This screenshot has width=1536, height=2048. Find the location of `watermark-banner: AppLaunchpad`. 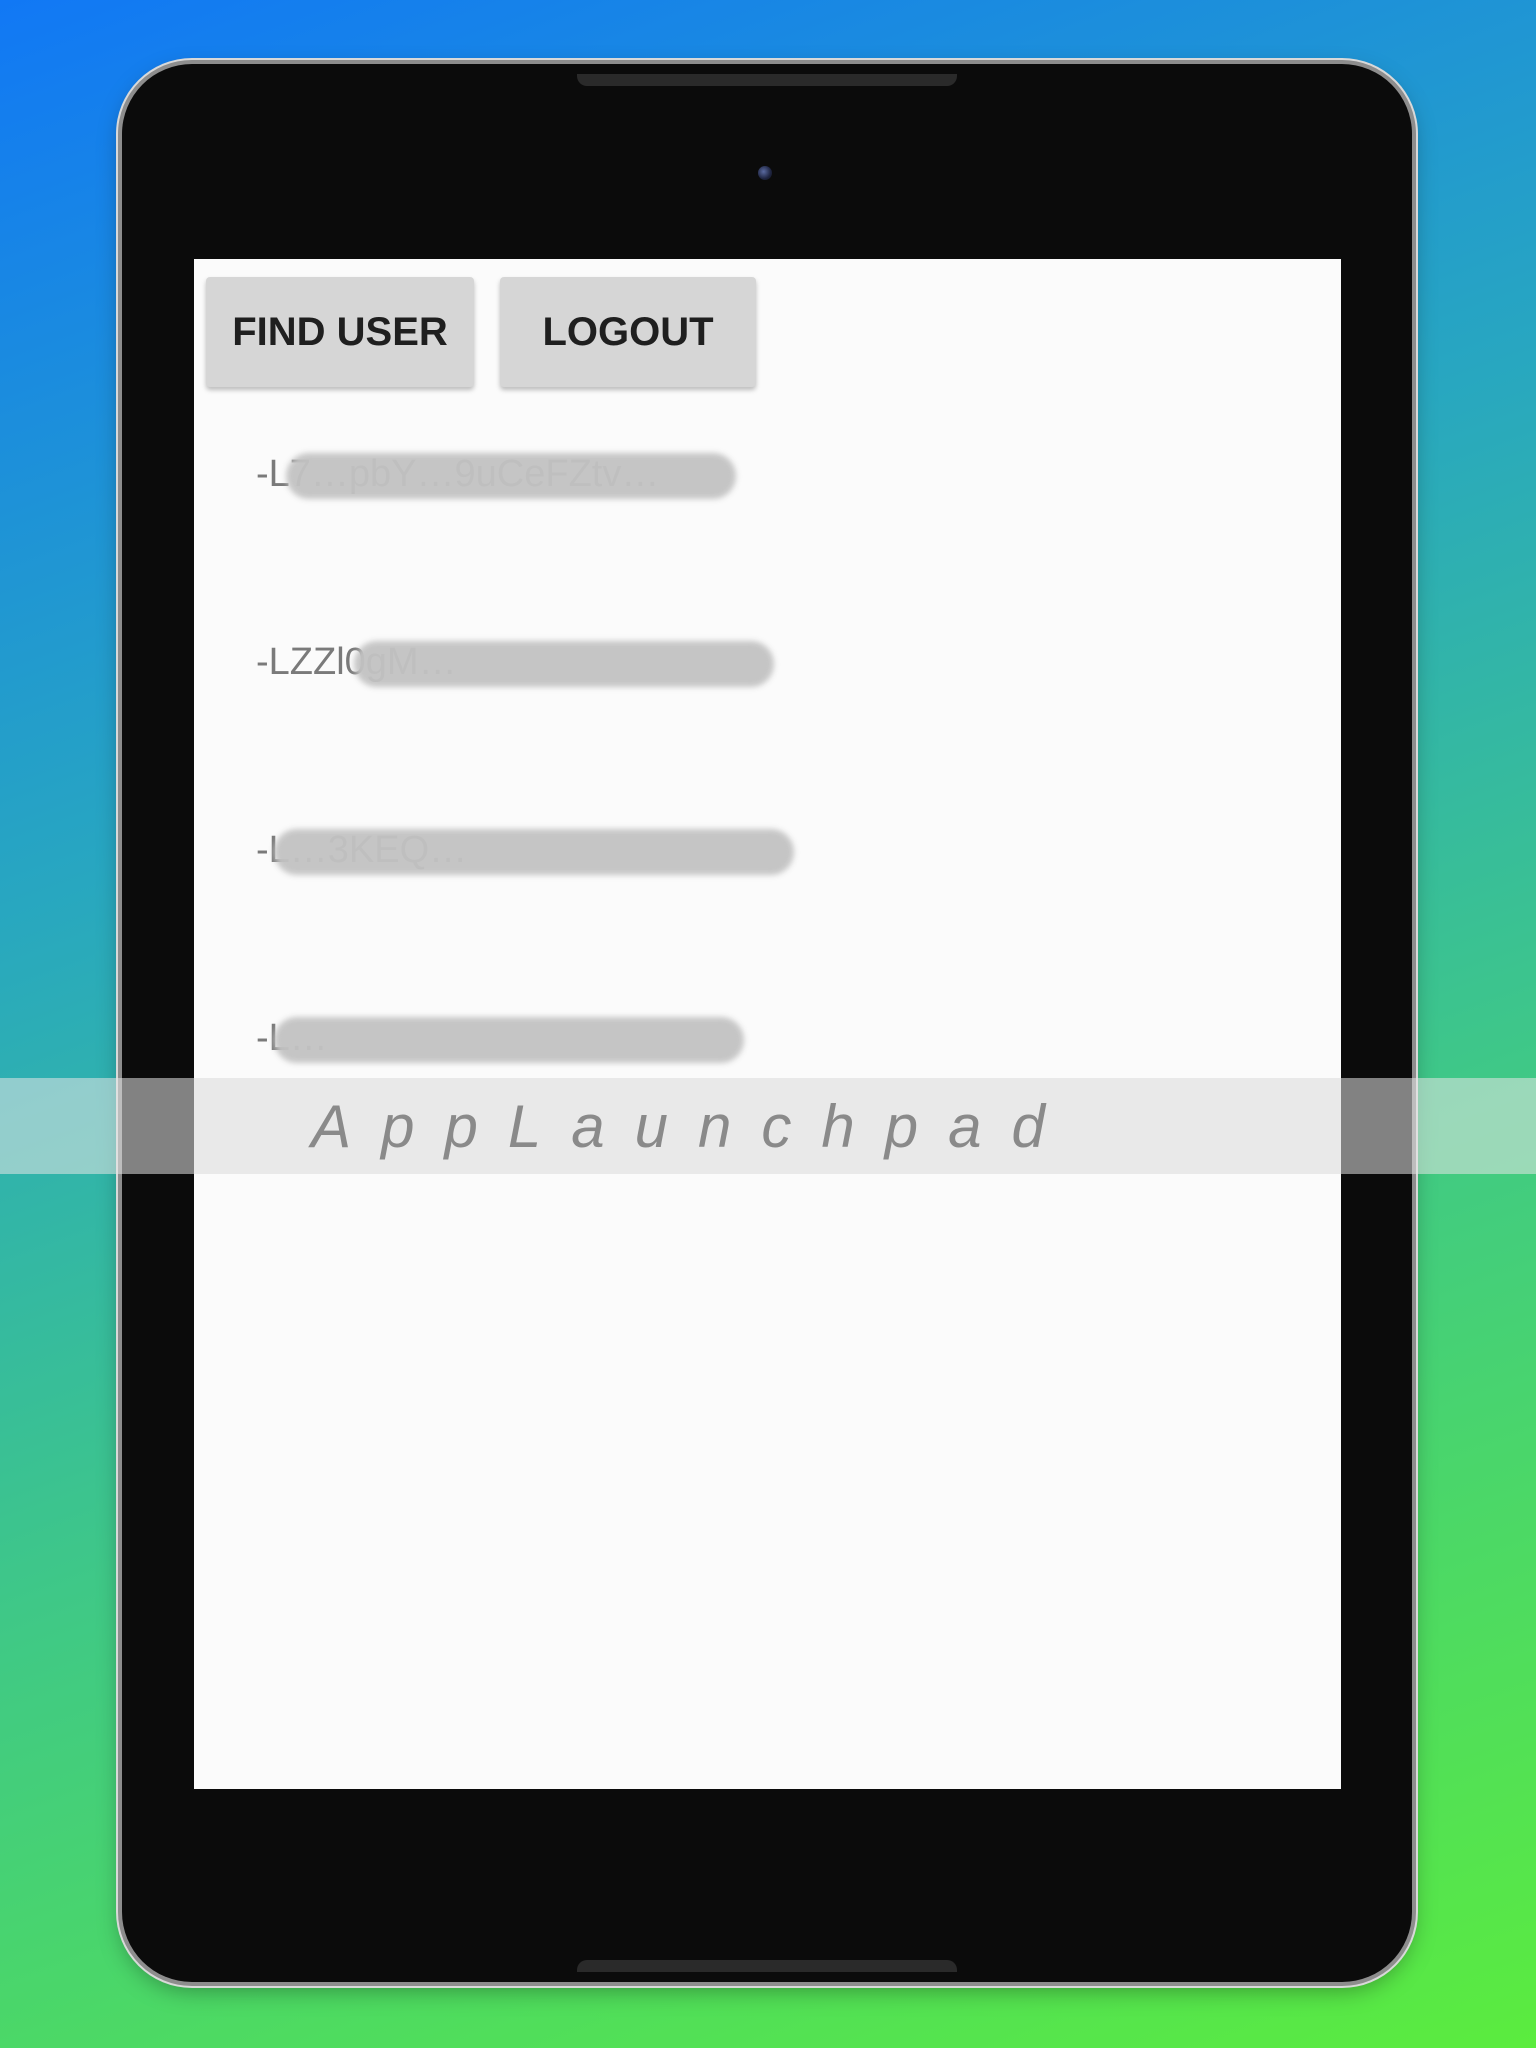

watermark-banner: AppLaunchpad is located at coordinates (768, 1126).